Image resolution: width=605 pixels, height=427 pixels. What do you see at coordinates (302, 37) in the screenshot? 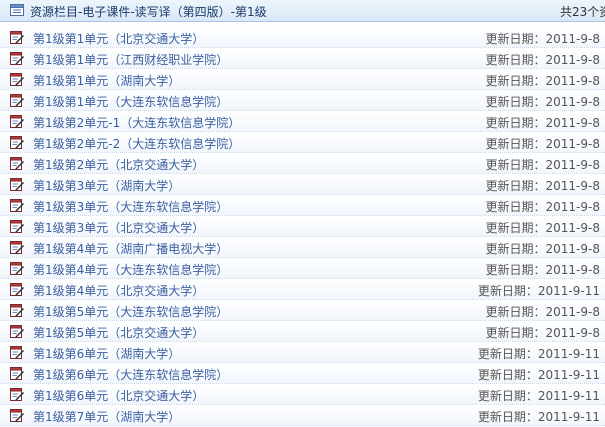
I see `list-item: 第1级第1单元（北京交通大学） 更新日期：2011-9-8` at bounding box center [302, 37].